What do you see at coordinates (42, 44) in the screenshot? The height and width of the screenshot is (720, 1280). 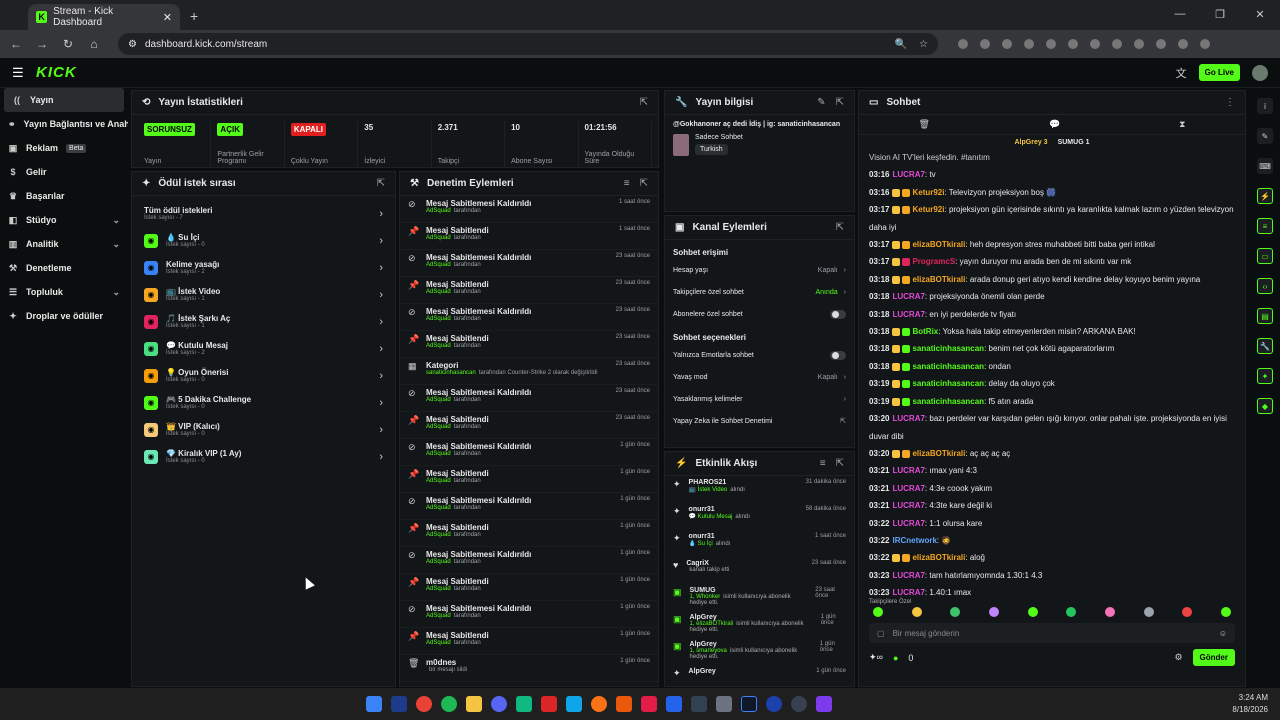 I see `forward-icon: →` at bounding box center [42, 44].